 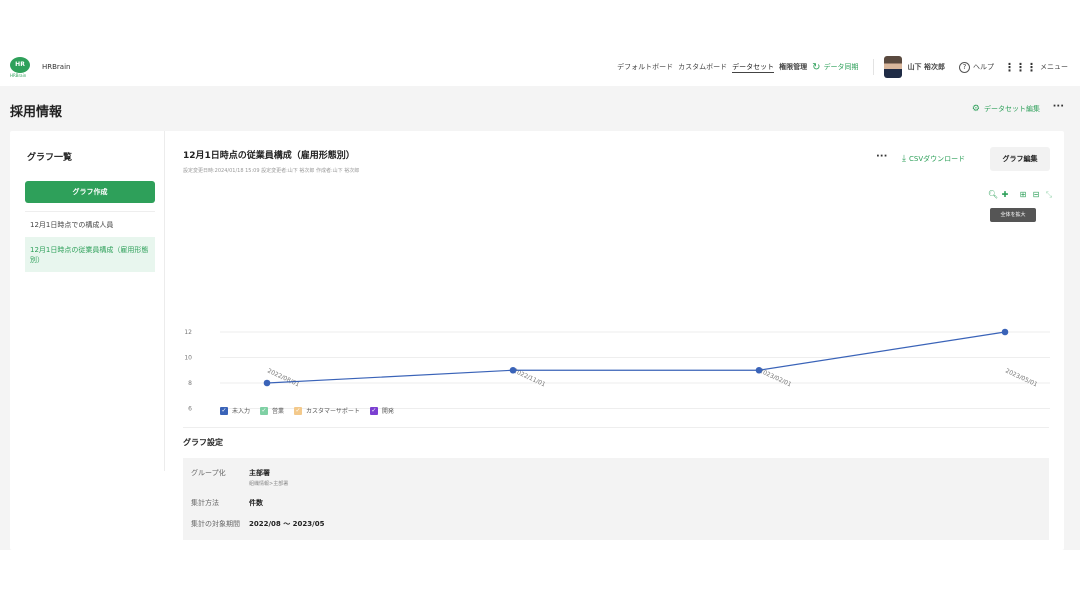 I want to click on logo-subtext: HRBrain, so click(x=18, y=75).